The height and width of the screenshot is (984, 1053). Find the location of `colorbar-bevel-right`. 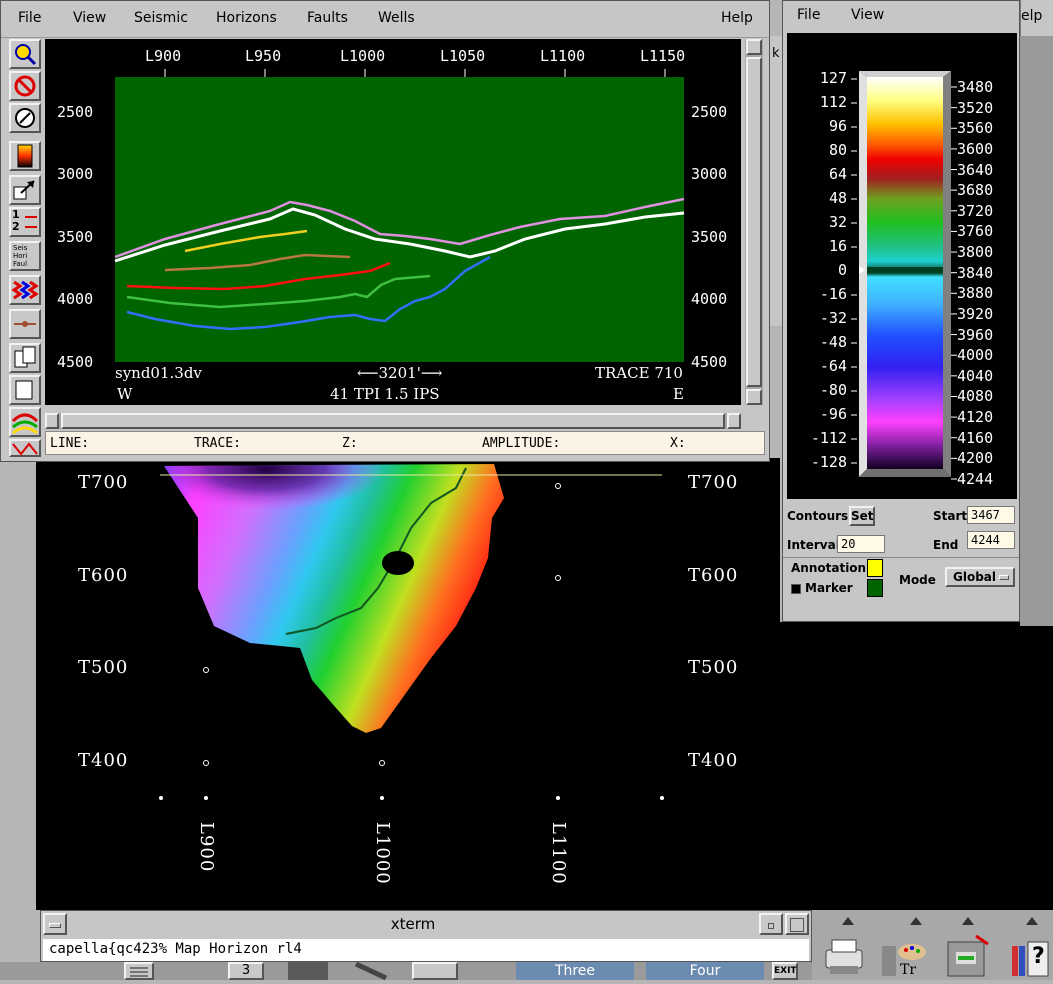

colorbar-bevel-right is located at coordinates (947, 274).